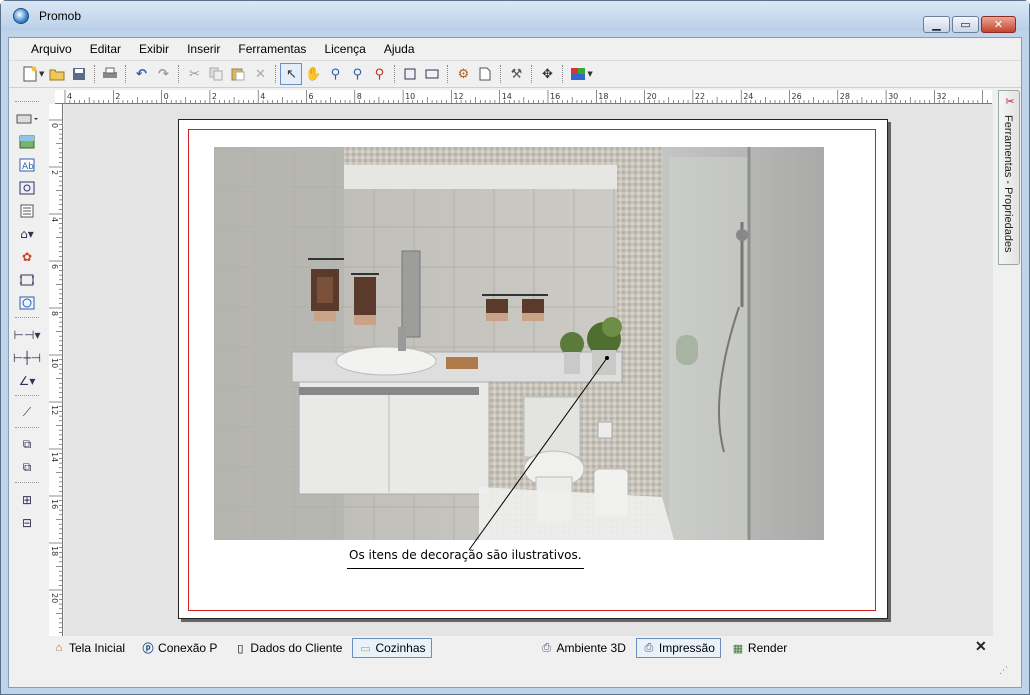 The height and width of the screenshot is (695, 1030). Describe the element at coordinates (287, 648) in the screenshot. I see `tab-dados-do-cliente: ▯ Dados do Cliente` at that location.